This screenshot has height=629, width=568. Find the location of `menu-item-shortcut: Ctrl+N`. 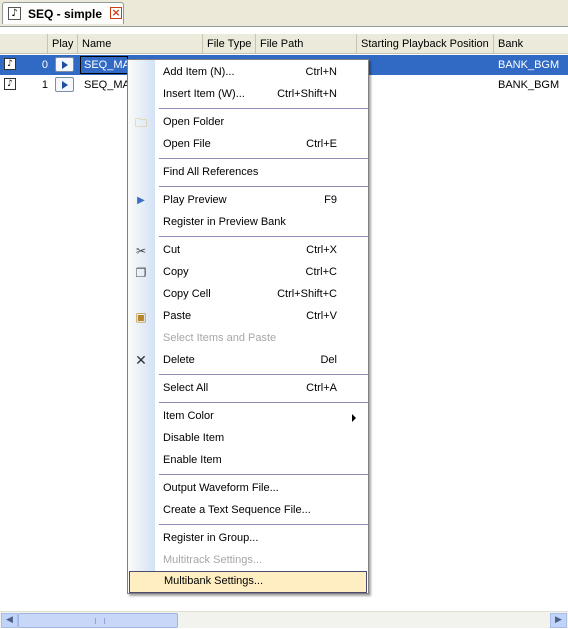

menu-item-shortcut: Ctrl+N is located at coordinates (321, 72).